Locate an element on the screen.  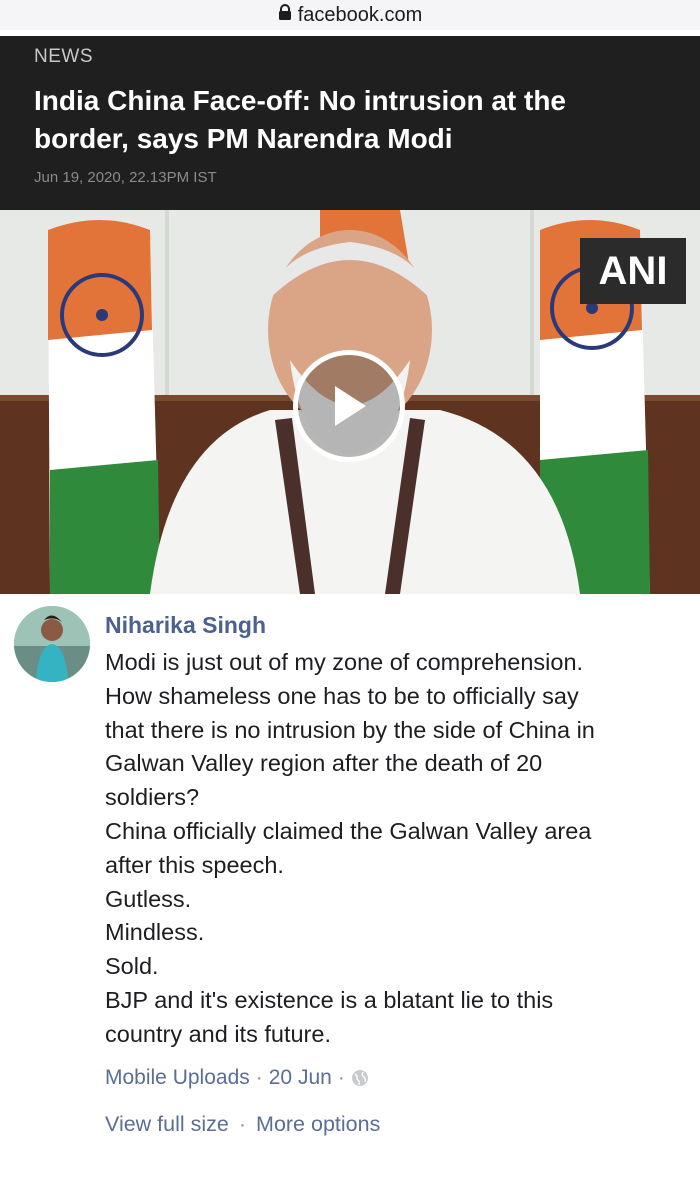
post-meta: Mobile Uploads · 20 Jun · is located at coordinates (237, 1078).